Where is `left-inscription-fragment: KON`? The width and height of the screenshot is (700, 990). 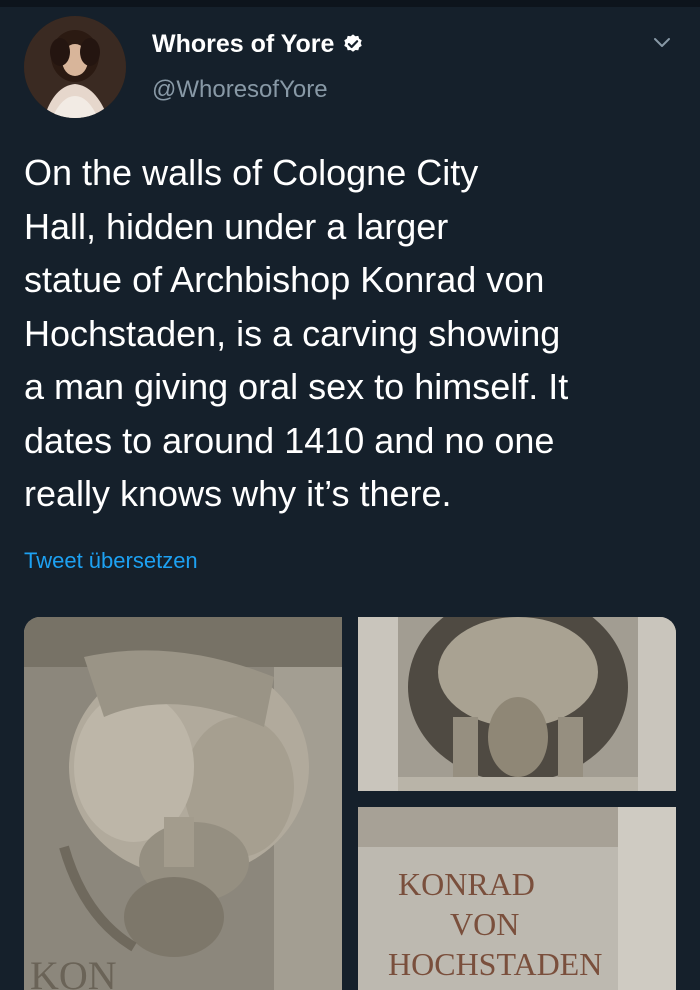
left-inscription-fragment: KON is located at coordinates (73, 971).